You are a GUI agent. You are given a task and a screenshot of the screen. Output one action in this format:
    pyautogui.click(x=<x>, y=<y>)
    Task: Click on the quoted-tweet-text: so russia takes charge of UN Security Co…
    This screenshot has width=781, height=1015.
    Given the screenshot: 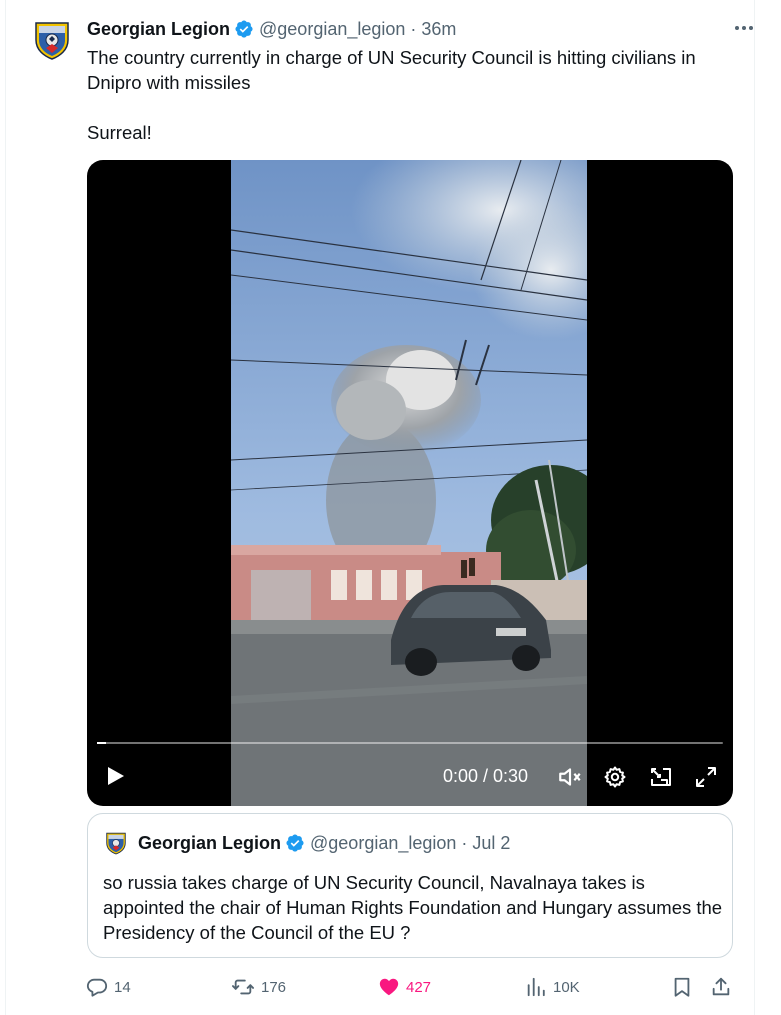 What is the action you would take?
    pyautogui.click(x=413, y=907)
    